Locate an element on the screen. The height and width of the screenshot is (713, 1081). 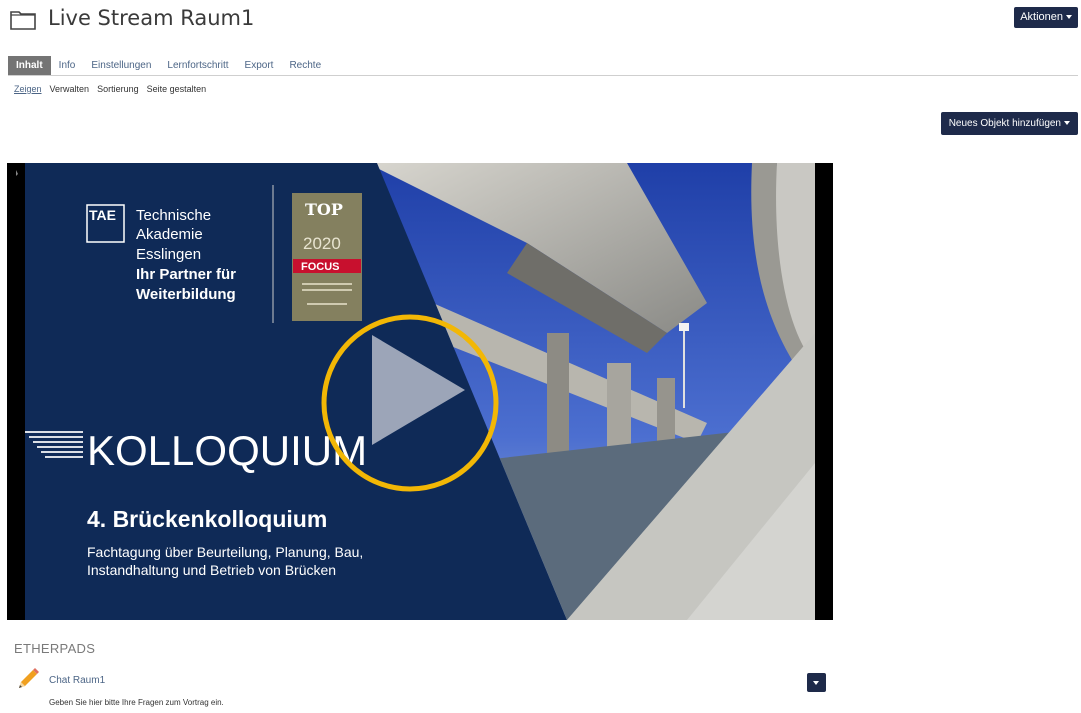
subtab-zeigen: Zeigen is located at coordinates (28, 89).